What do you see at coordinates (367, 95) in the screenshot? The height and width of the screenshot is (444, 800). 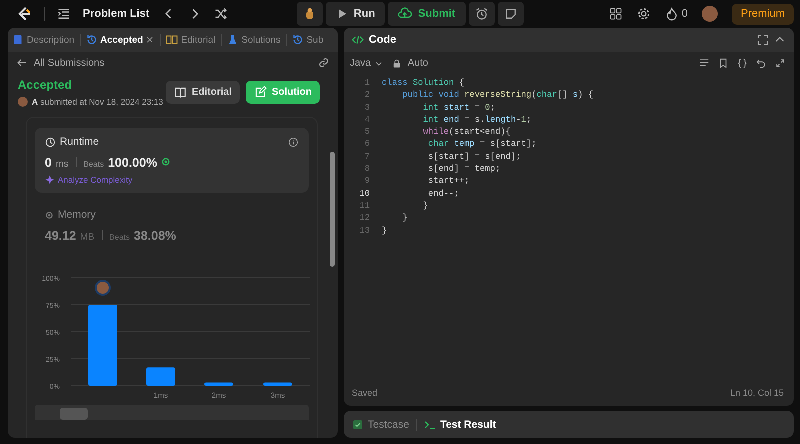 I see `line-number: 2` at bounding box center [367, 95].